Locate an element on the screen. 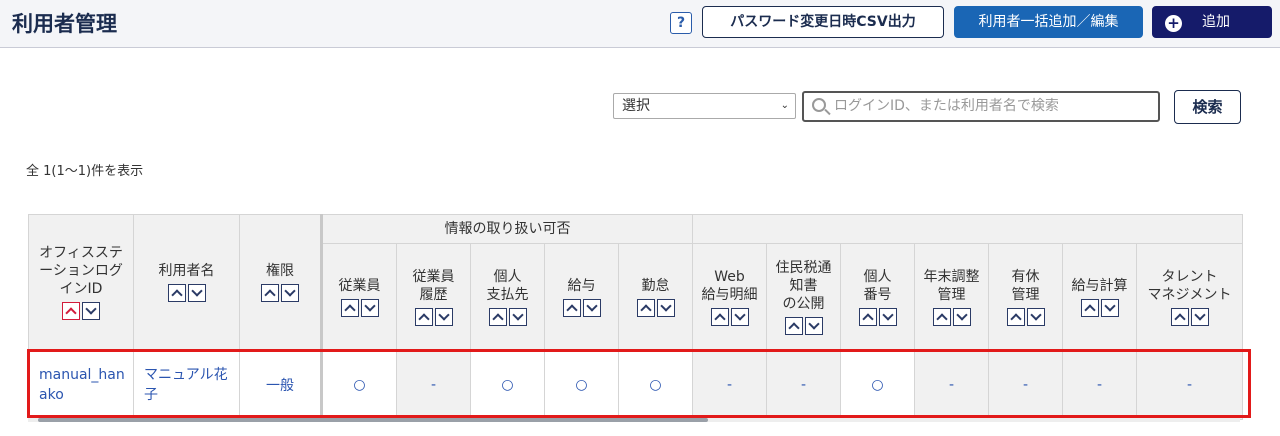 This screenshot has height=436, width=1280. search-input: ログインID、または利用者名で検索 is located at coordinates (981, 106).